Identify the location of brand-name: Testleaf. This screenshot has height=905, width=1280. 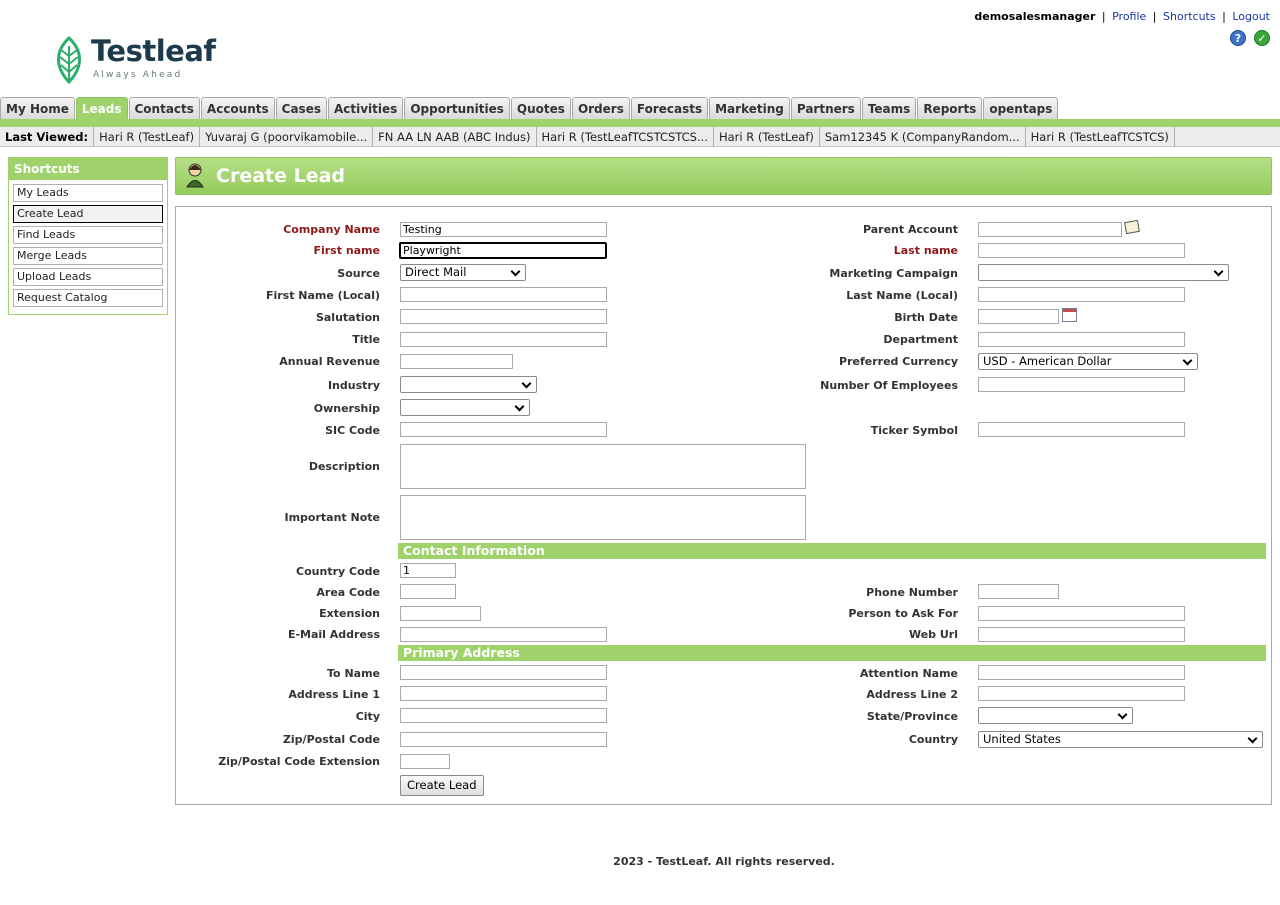
(153, 51).